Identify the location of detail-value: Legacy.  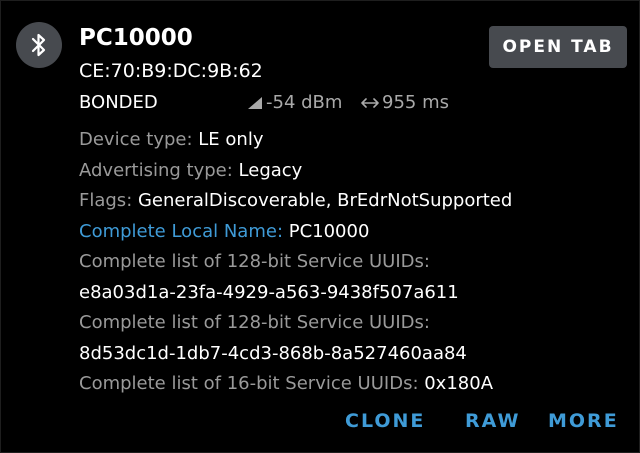
(270, 170).